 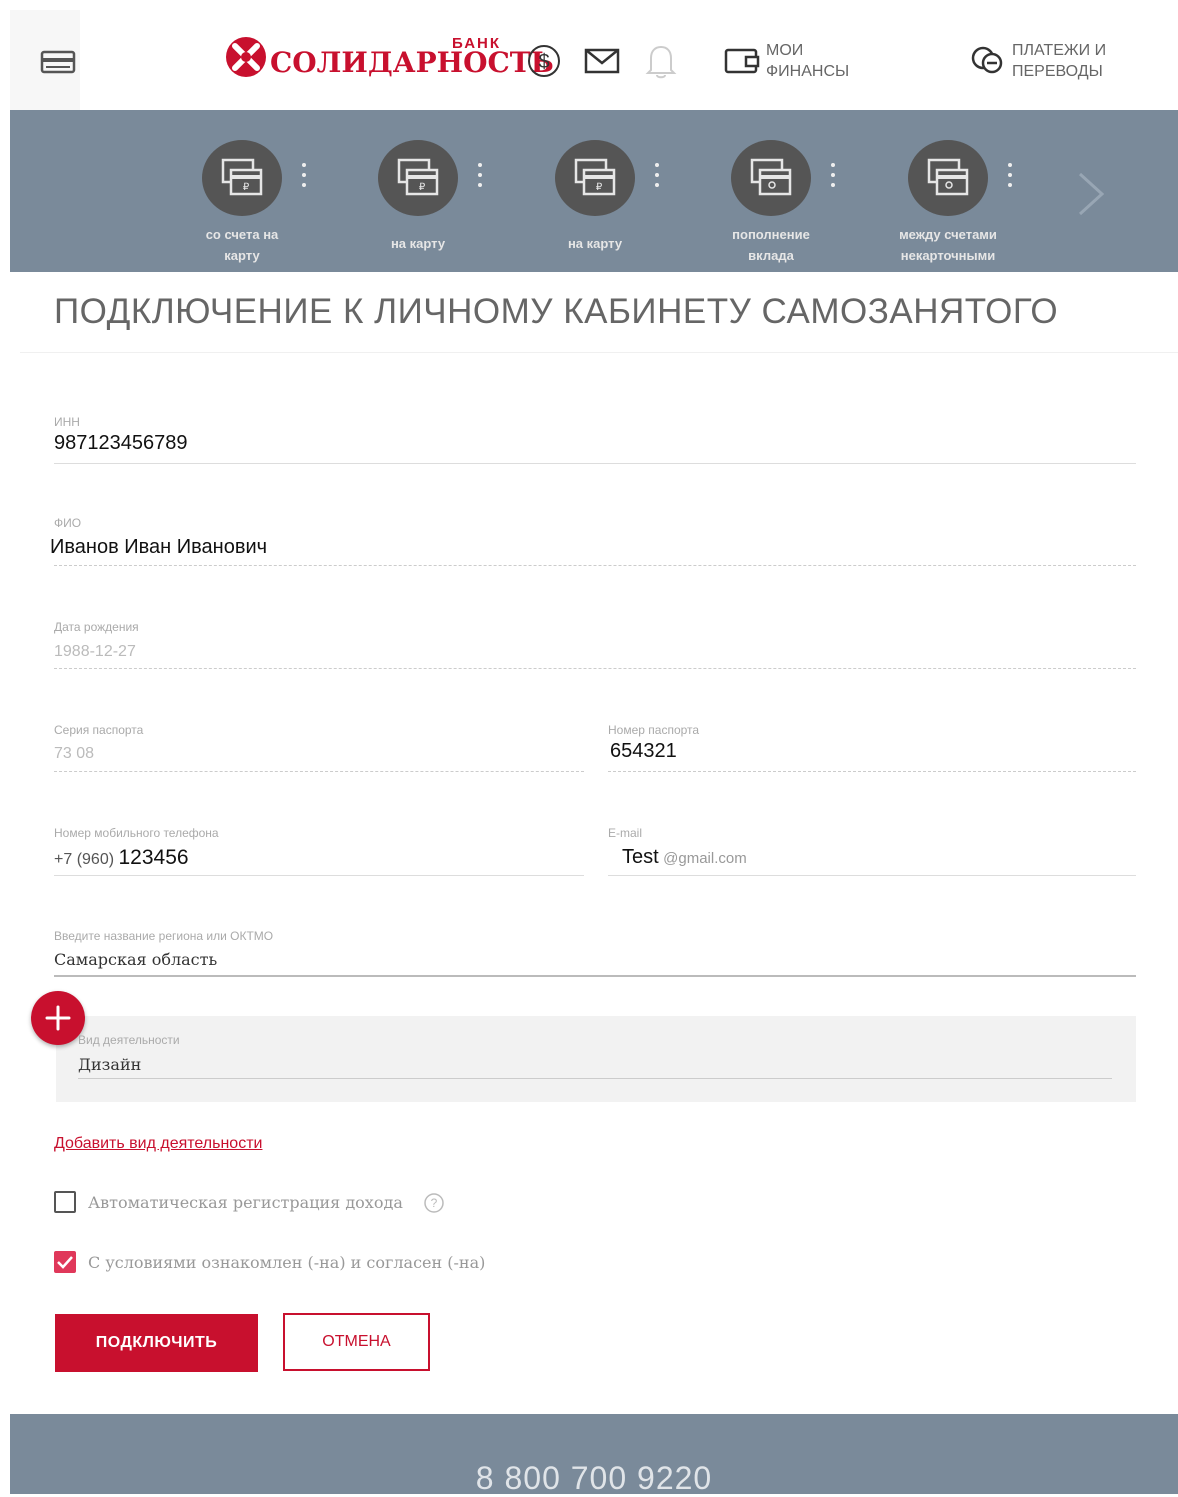 What do you see at coordinates (65, 1262) in the screenshot?
I see `terms-checkbox` at bounding box center [65, 1262].